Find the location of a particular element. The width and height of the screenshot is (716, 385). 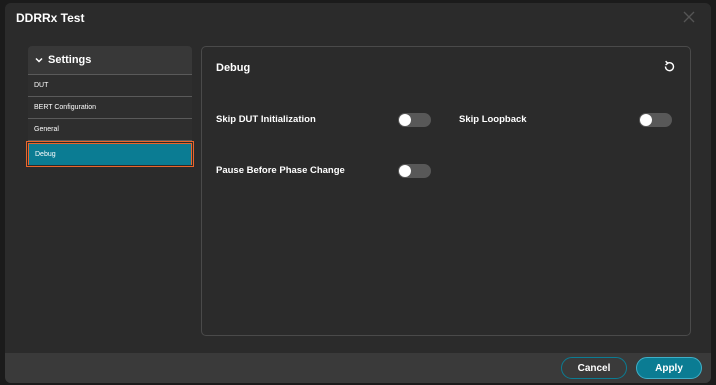

close-icon is located at coordinates (689, 17).